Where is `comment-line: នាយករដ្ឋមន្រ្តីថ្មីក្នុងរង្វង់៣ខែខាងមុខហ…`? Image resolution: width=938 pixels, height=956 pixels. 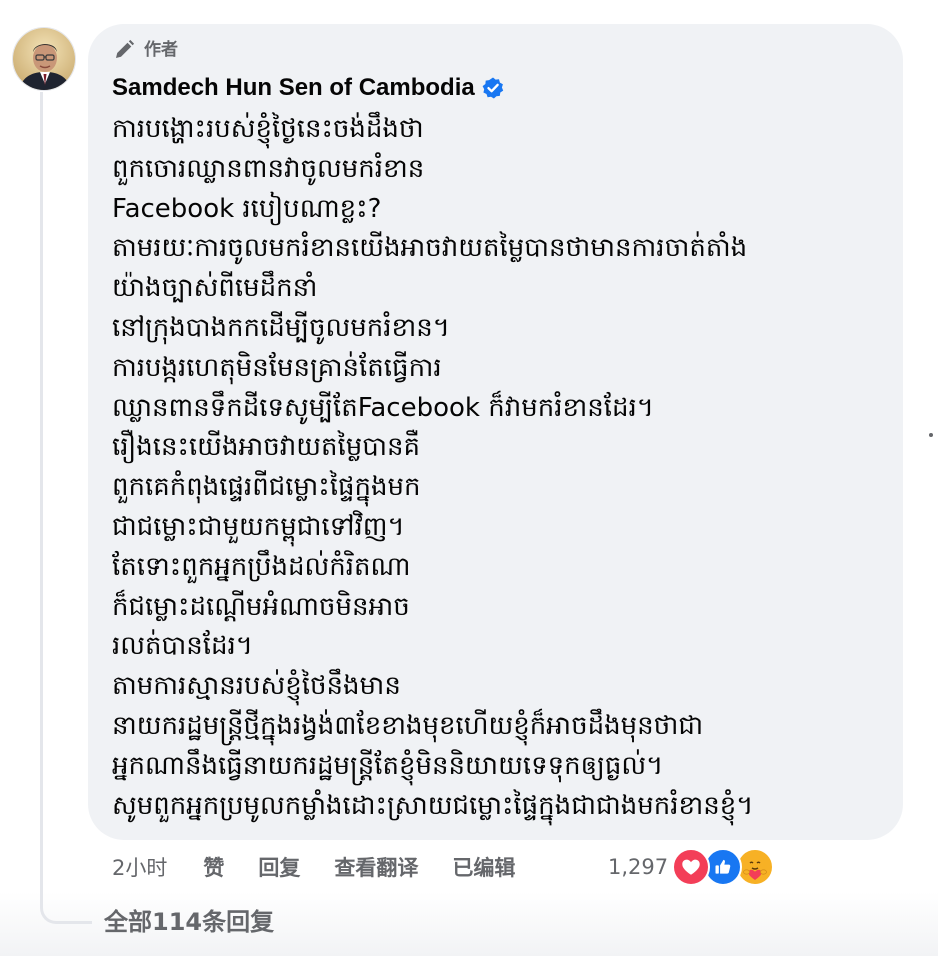
comment-line: នាយករដ្ឋមន្រ្តីថ្មីក្នុងរង្វង់៣ខែខាងមុខហ… is located at coordinates (408, 725).